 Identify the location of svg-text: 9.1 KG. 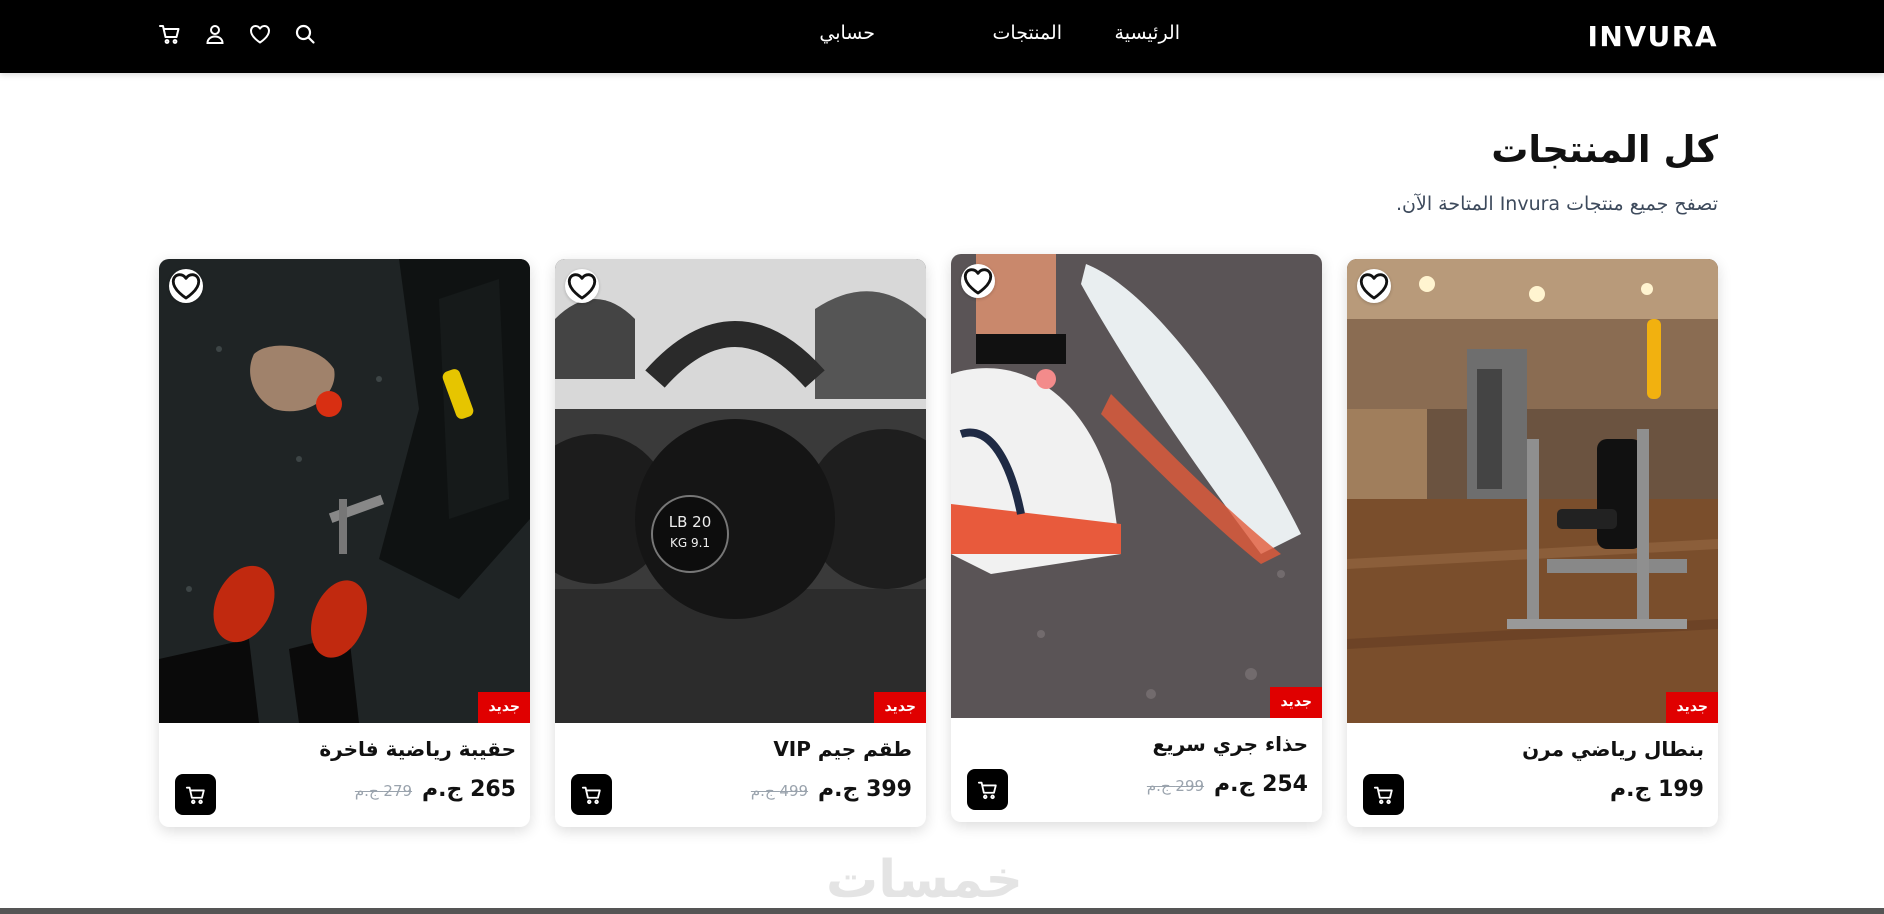
(690, 543).